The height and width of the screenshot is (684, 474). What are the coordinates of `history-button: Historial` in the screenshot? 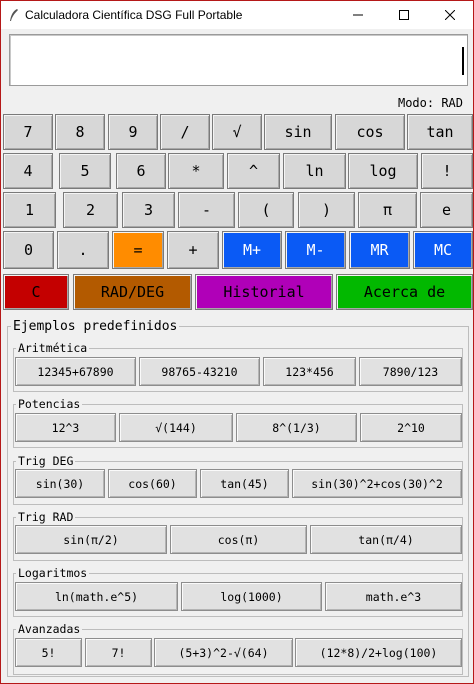 It's located at (264, 292).